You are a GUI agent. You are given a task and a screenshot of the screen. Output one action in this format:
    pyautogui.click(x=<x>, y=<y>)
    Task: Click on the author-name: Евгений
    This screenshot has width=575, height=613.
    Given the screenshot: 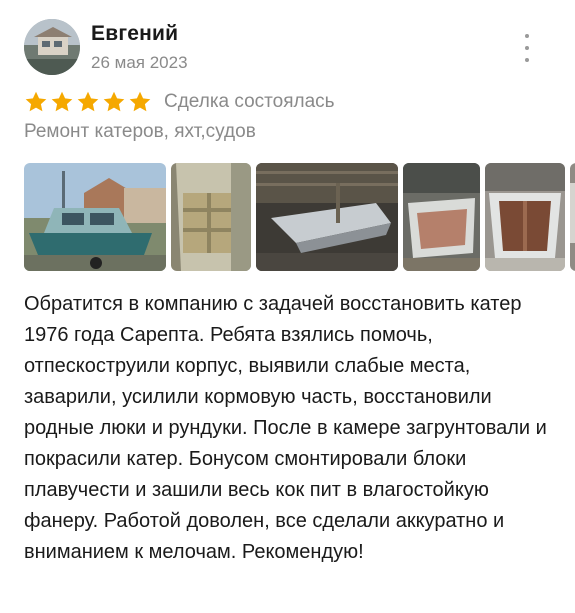 What is the action you would take?
    pyautogui.click(x=134, y=34)
    